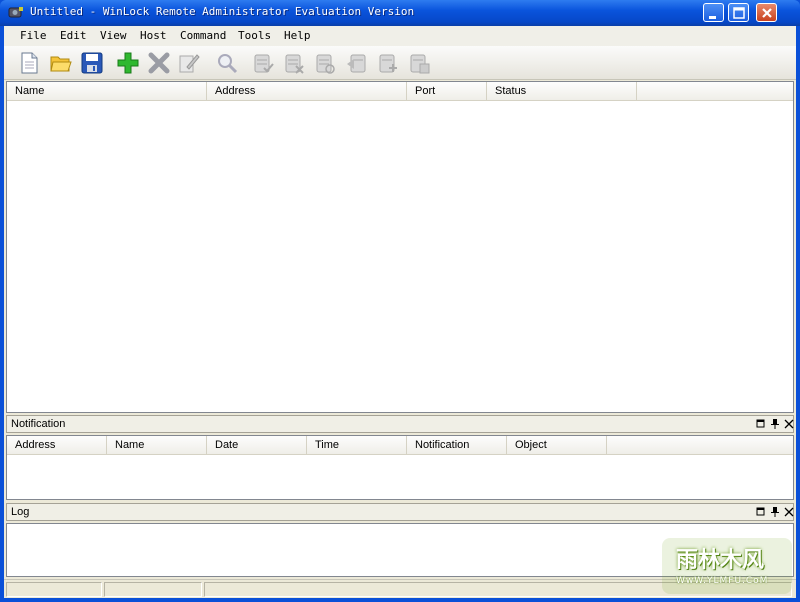 The height and width of the screenshot is (602, 800). Describe the element at coordinates (297, 35) in the screenshot. I see `menu-help: Help` at that location.